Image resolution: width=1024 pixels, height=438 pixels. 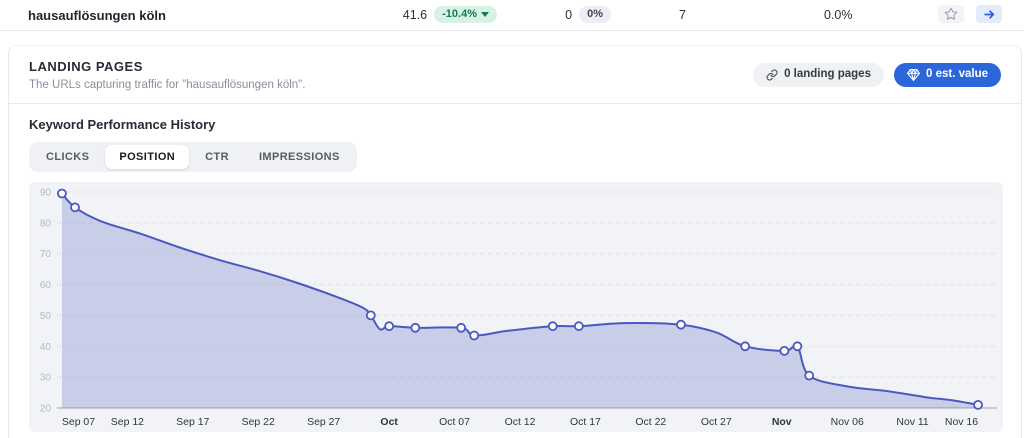 I want to click on position-value: 41.6, so click(x=415, y=14).